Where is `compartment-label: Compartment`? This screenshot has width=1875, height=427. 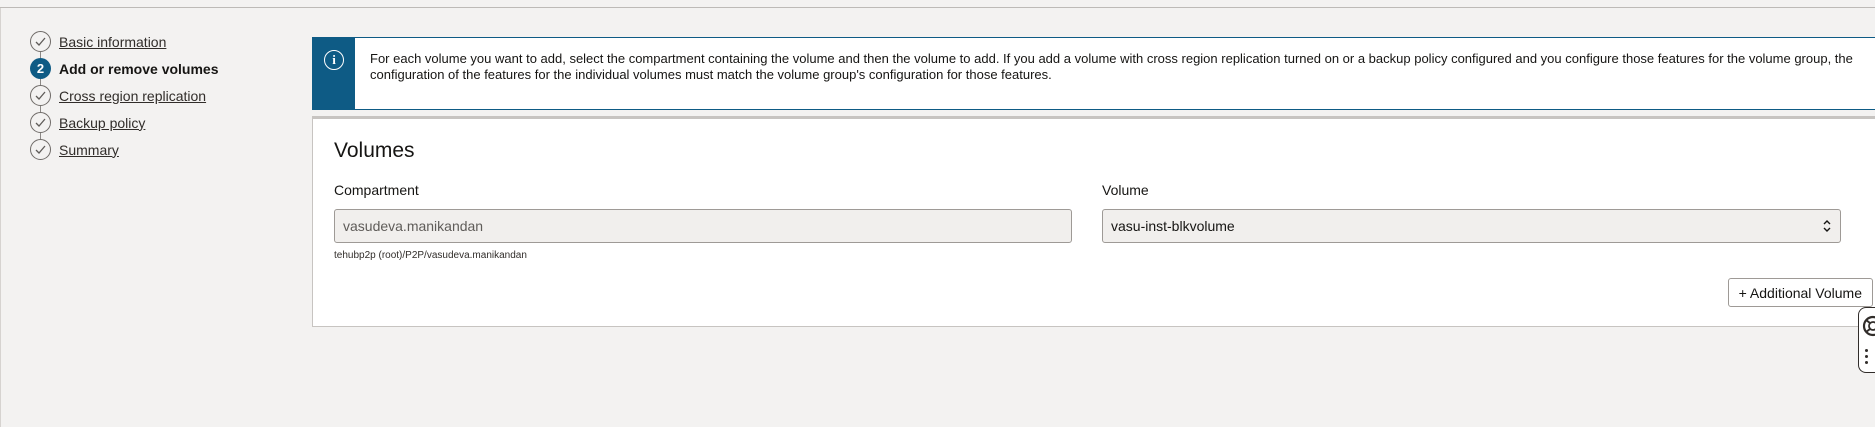
compartment-label: Compartment is located at coordinates (376, 190).